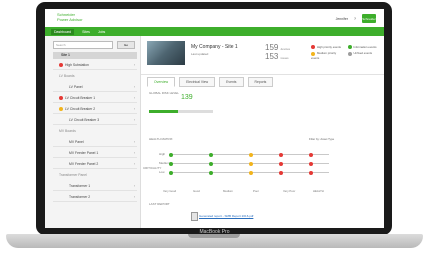 The width and height of the screenshot is (429, 262). What do you see at coordinates (214, 31) in the screenshot?
I see `main-nav: Dashboard Sites Jobs` at bounding box center [214, 31].